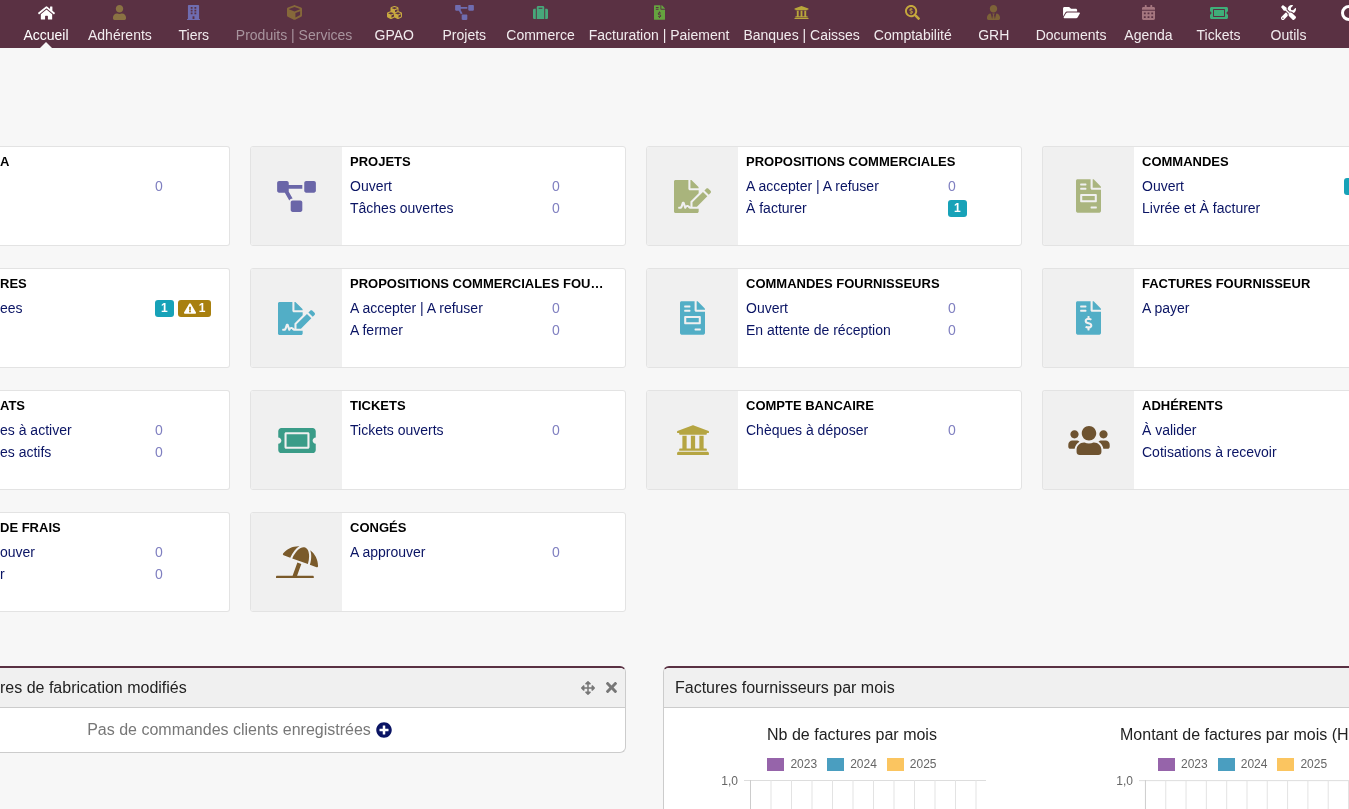 Image resolution: width=1349 pixels, height=809 pixels. What do you see at coordinates (776, 208) in the screenshot?
I see `card-link: À facturer` at bounding box center [776, 208].